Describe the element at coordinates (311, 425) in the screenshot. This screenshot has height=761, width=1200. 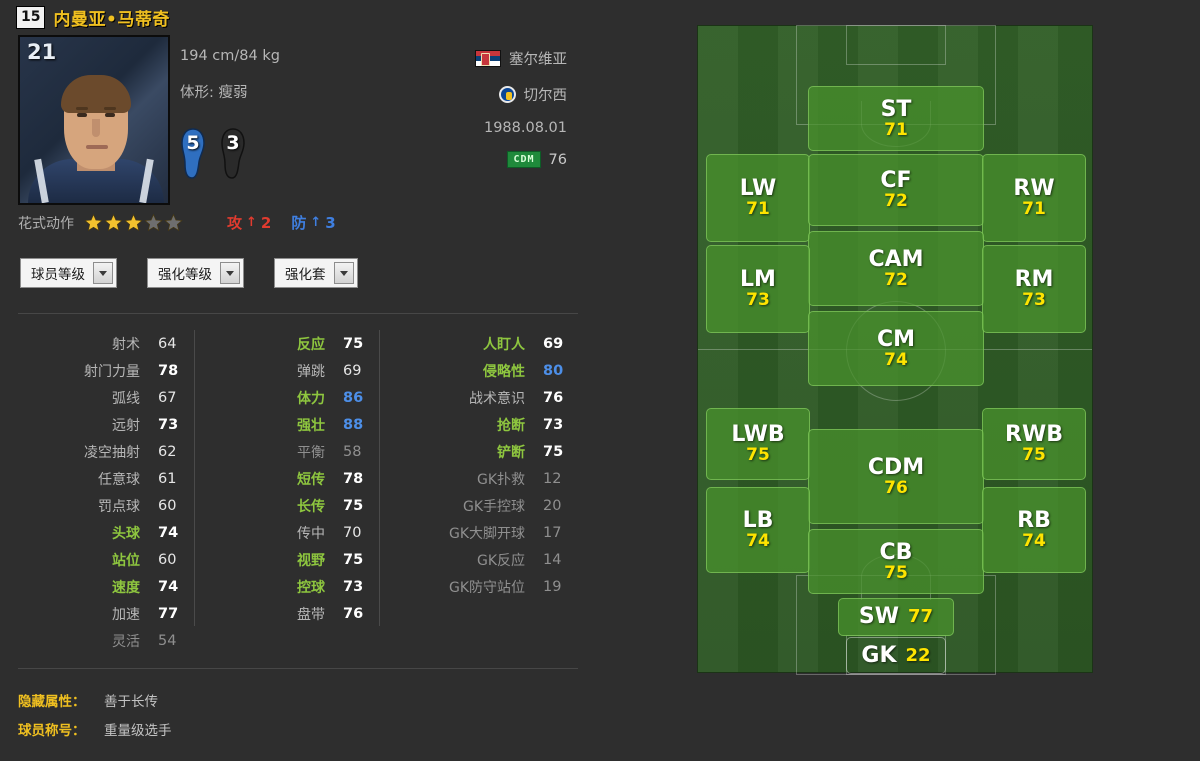
I see `attribute-name: 强壮` at that location.